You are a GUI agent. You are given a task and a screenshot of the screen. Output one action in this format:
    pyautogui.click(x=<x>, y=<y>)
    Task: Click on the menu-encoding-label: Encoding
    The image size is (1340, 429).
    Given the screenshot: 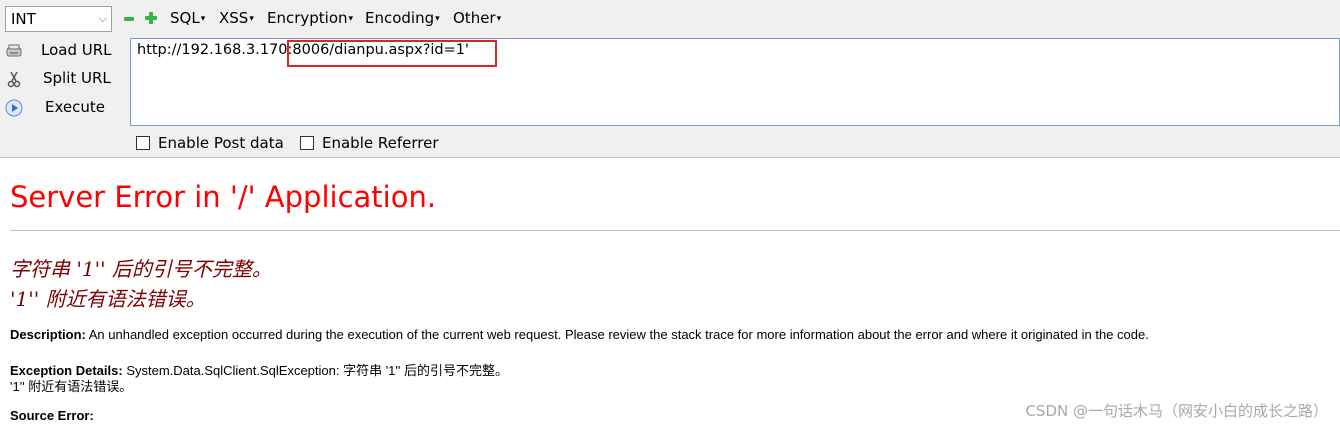 What is the action you would take?
    pyautogui.click(x=400, y=18)
    